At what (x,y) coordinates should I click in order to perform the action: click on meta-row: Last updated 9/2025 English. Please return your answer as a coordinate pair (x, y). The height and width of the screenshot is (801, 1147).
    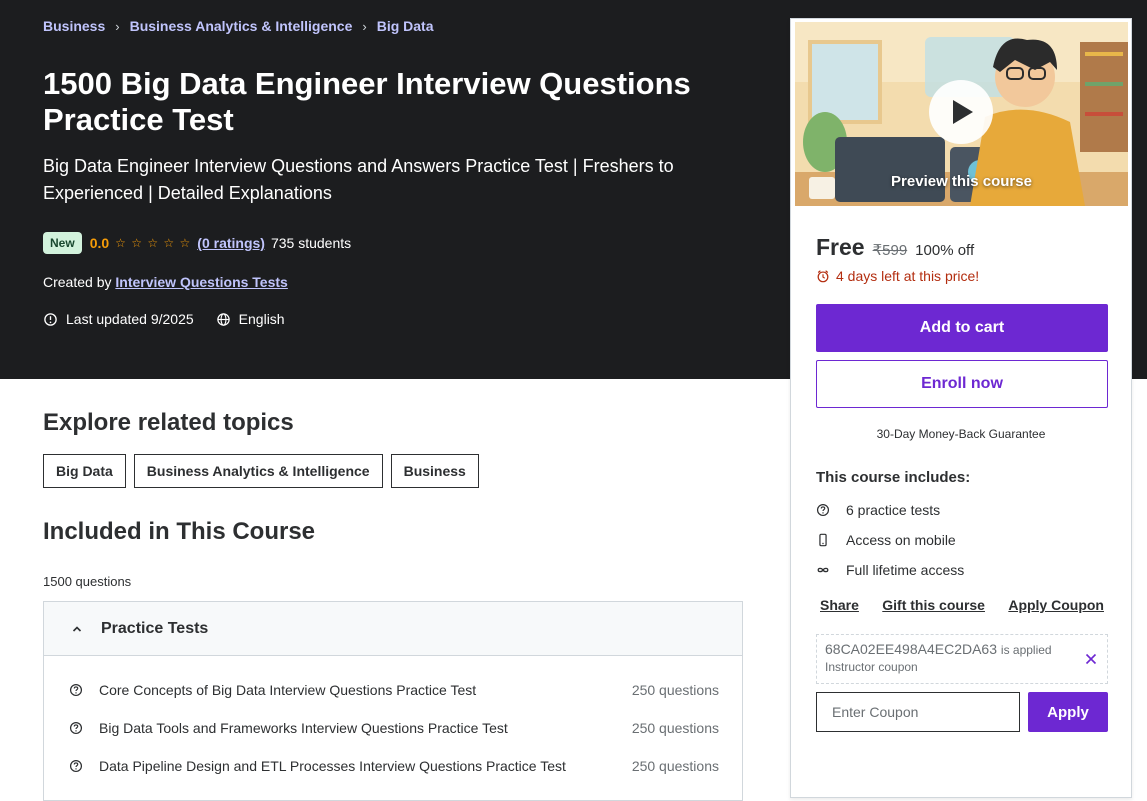
    Looking at the image, I should click on (164, 319).